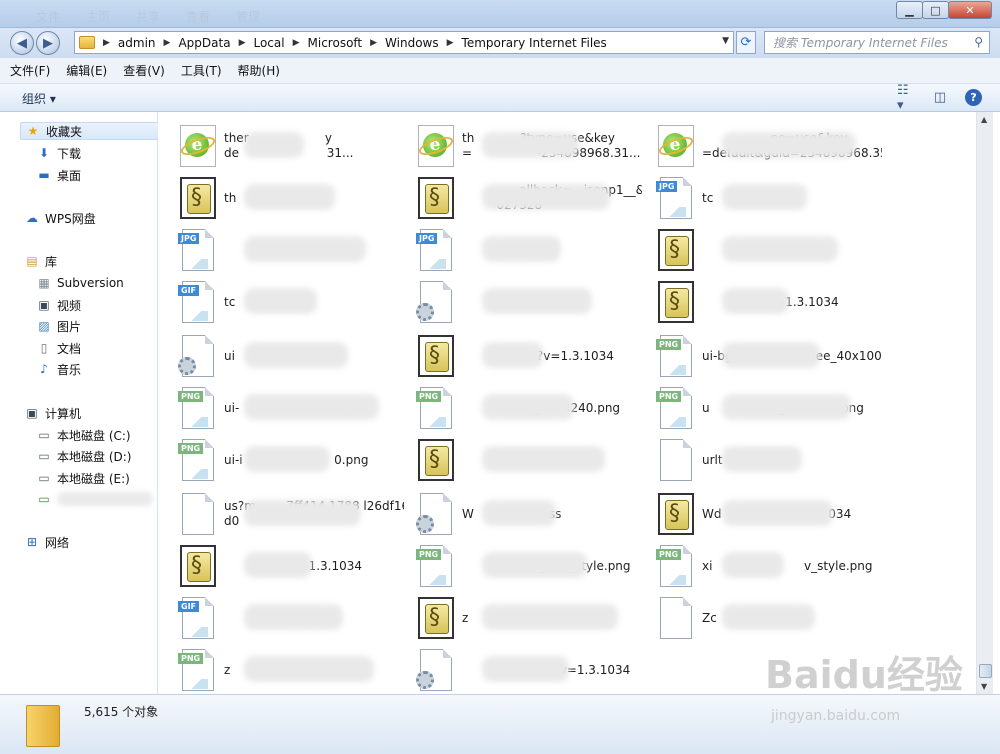 This screenshot has width=1000, height=754. Describe the element at coordinates (436, 302) in the screenshot. I see `config-file-icon` at that location.